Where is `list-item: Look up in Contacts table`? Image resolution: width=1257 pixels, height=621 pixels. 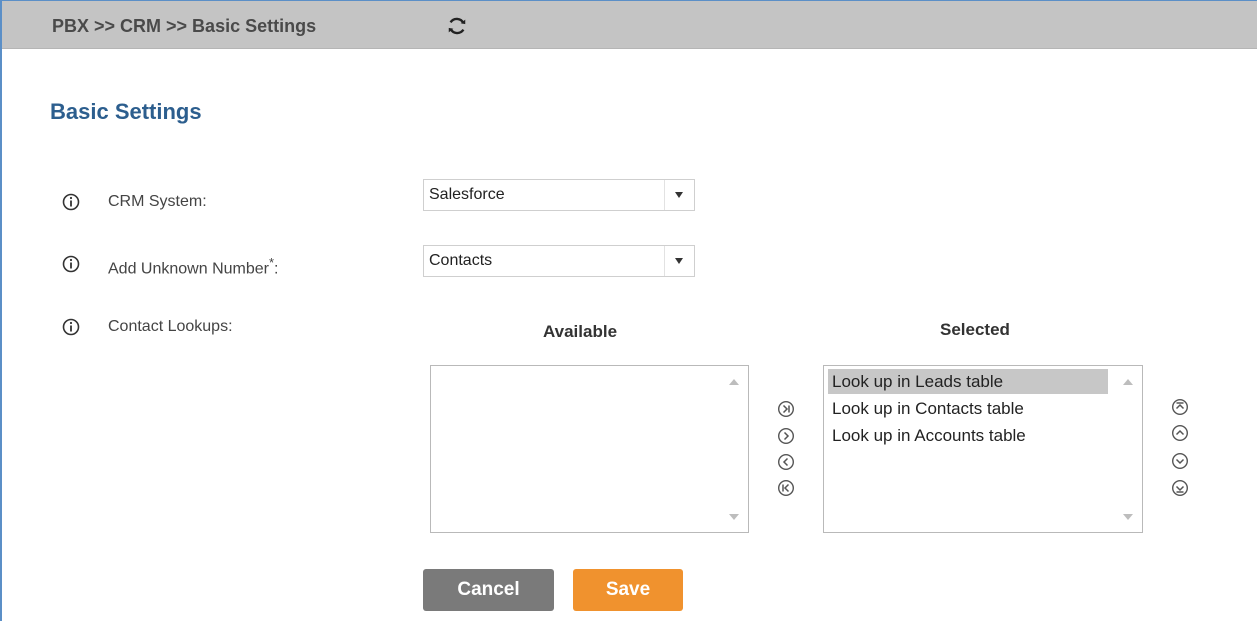 list-item: Look up in Contacts table is located at coordinates (968, 408).